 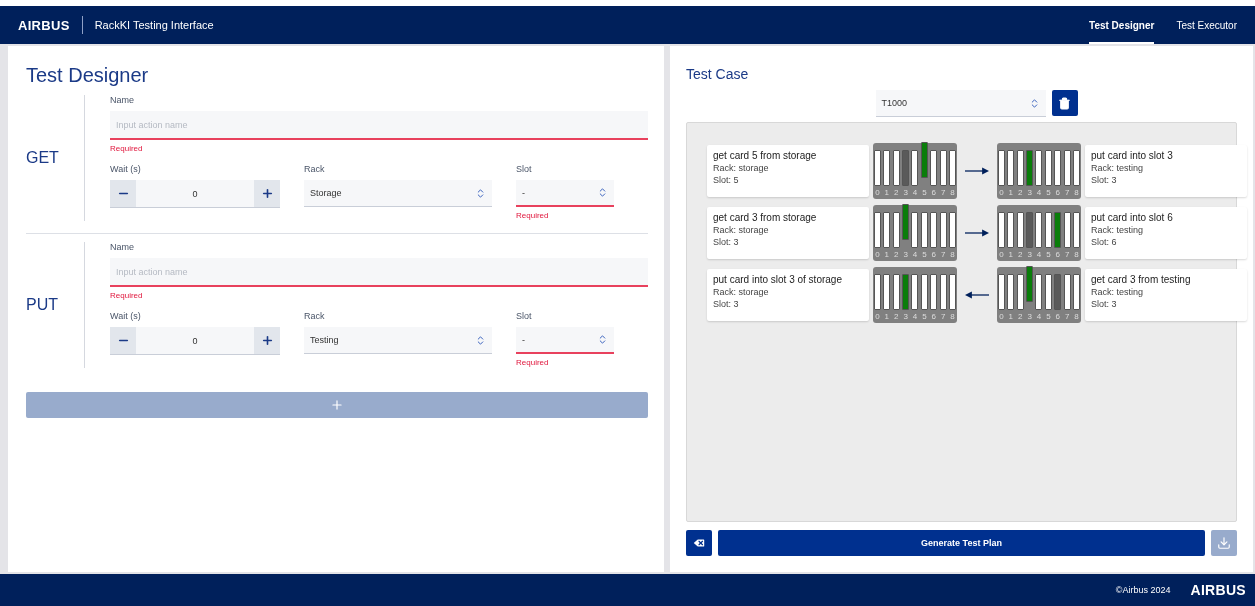 What do you see at coordinates (718, 74) in the screenshot?
I see `panel-title: Test Case` at bounding box center [718, 74].